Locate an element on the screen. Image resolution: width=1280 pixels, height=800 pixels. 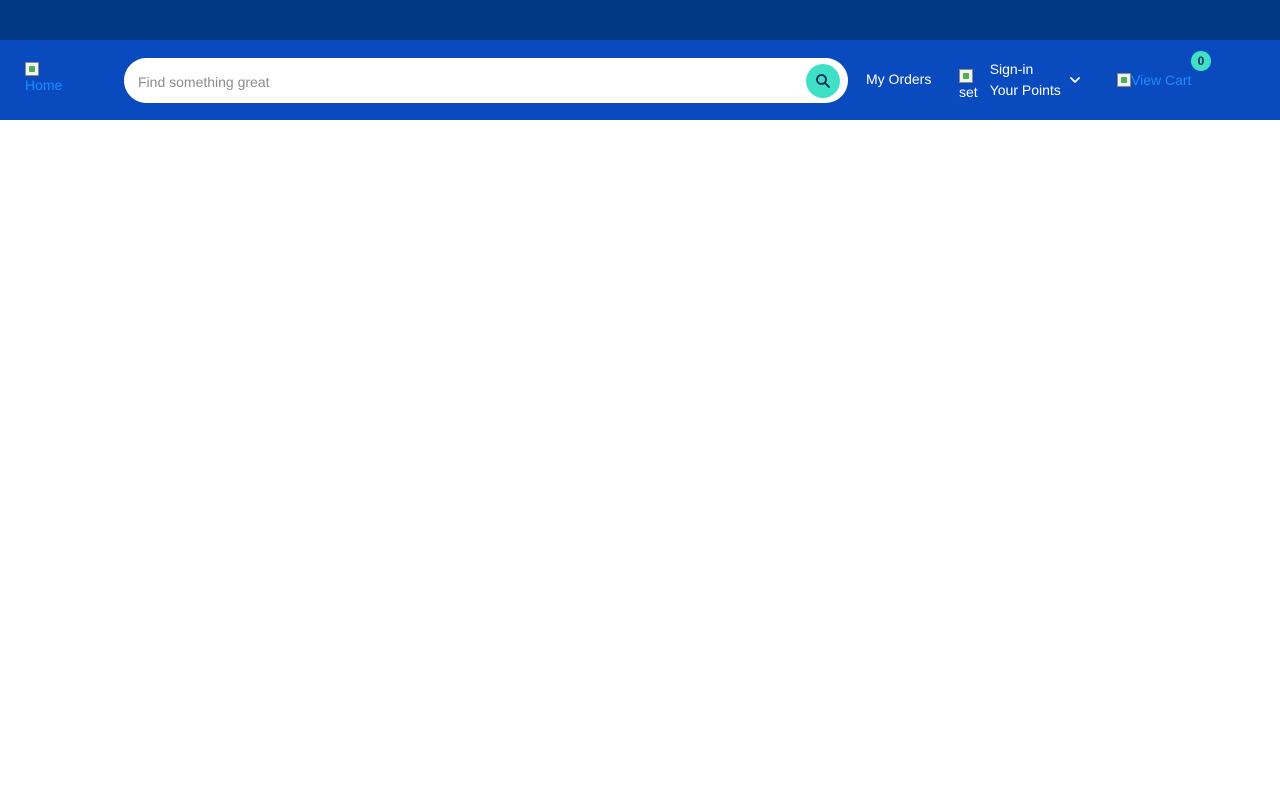
search-bar is located at coordinates (486, 81).